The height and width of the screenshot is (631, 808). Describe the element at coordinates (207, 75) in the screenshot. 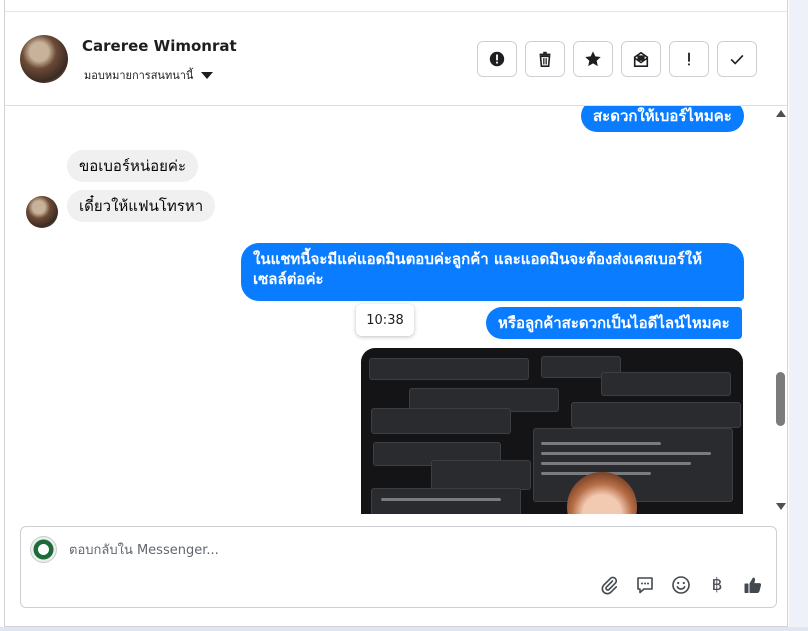

I see `caret-down-icon` at that location.